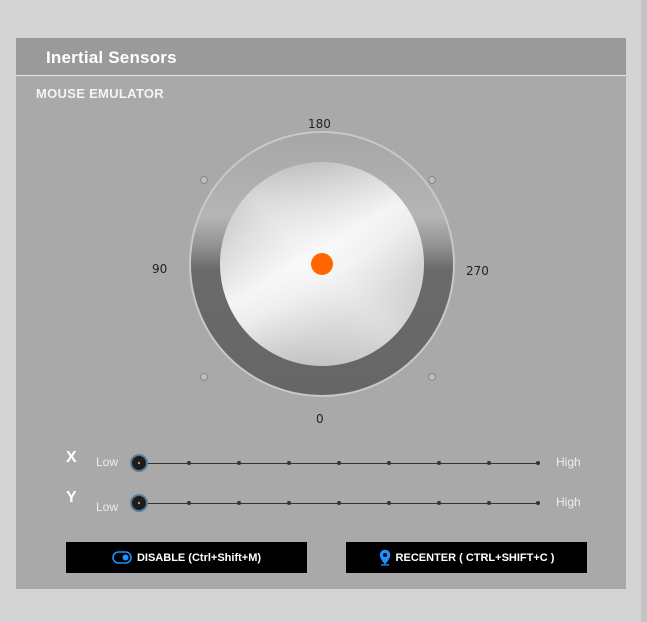 The height and width of the screenshot is (622, 647). I want to click on location-pin-icon, so click(385, 557).